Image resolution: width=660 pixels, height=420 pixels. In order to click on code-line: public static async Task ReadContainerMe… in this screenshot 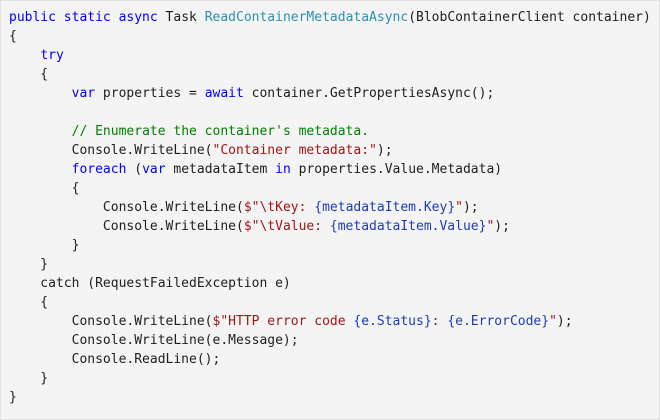, I will do `click(334, 17)`.